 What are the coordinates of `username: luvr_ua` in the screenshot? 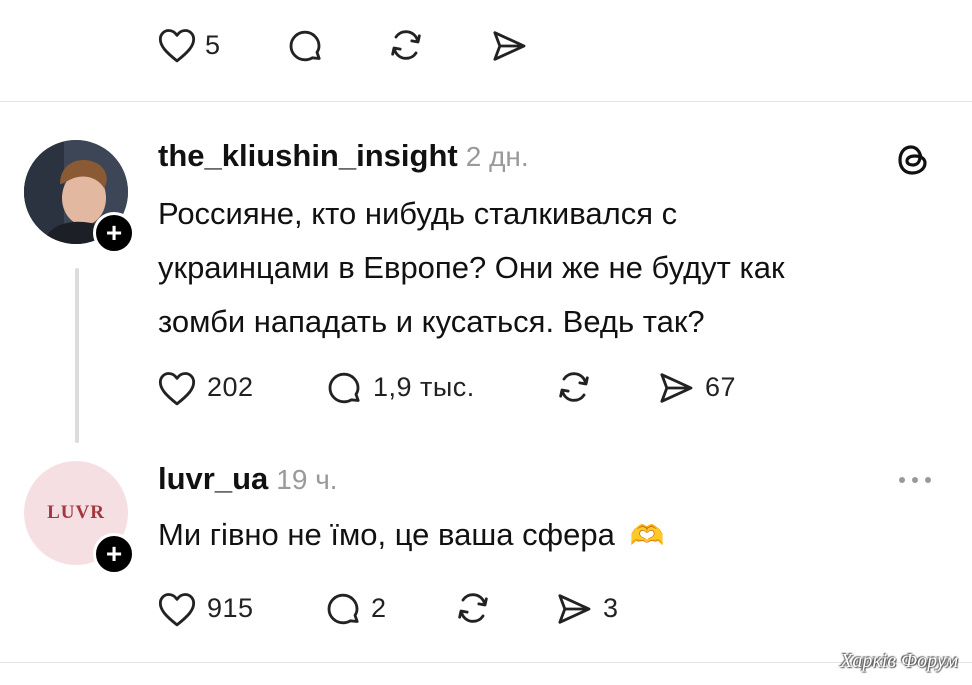 It's located at (213, 478).